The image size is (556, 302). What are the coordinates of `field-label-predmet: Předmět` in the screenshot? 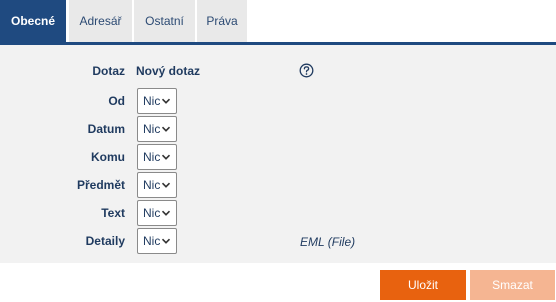 It's located at (100, 185).